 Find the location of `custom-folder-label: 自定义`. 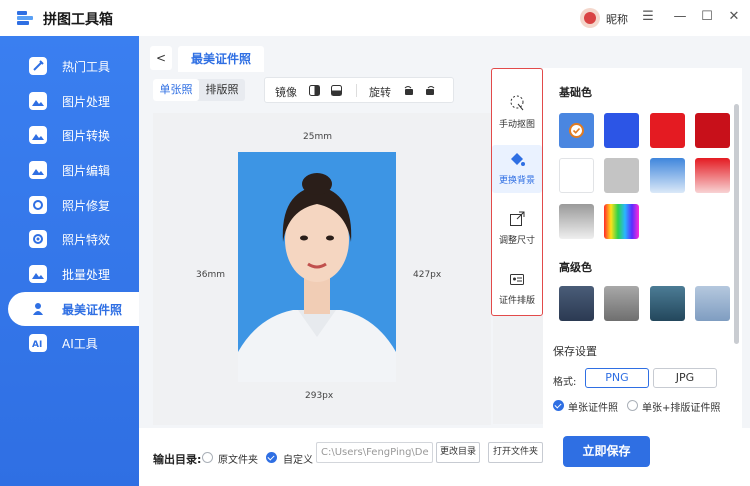

custom-folder-label: 自定义 is located at coordinates (298, 460).